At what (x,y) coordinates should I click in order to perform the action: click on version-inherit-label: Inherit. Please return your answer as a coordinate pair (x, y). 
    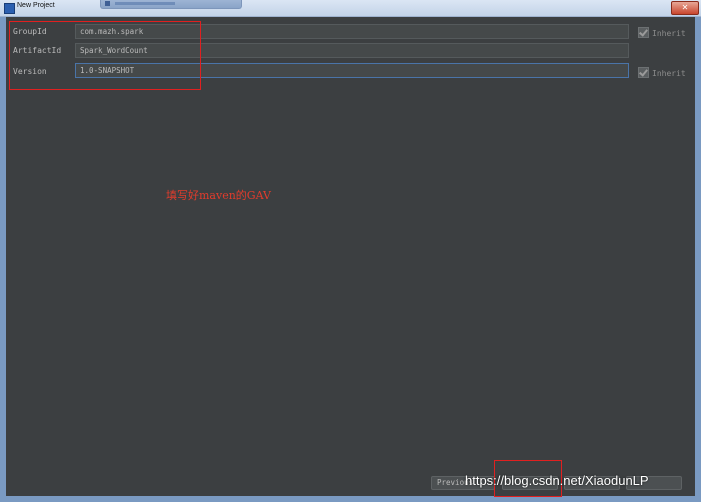
    Looking at the image, I should click on (669, 73).